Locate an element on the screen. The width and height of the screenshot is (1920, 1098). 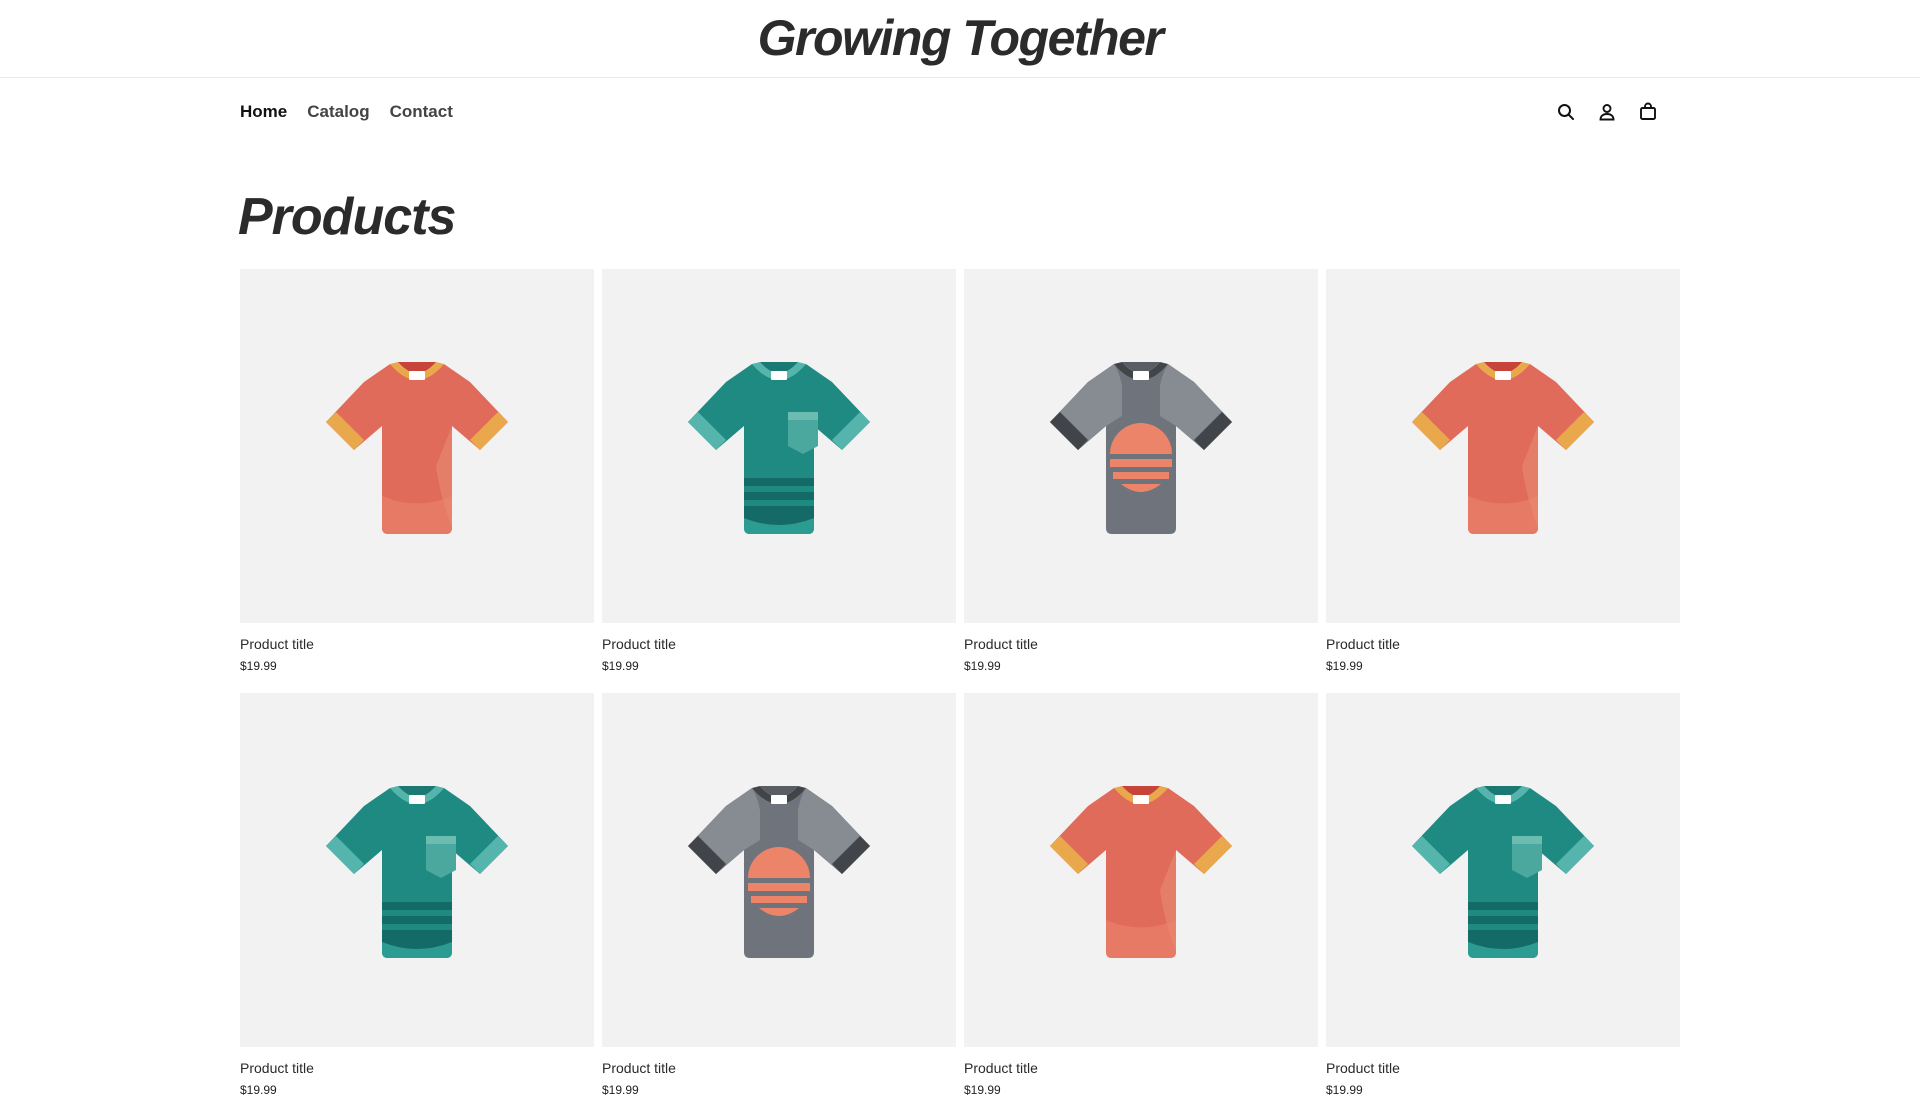
nav-item-catalog: Catalog is located at coordinates (338, 112).